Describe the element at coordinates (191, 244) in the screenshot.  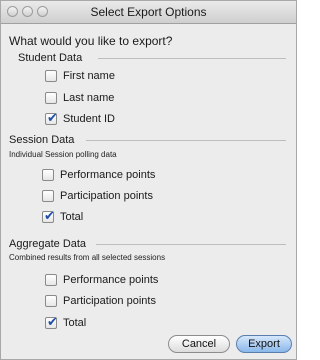
I see `aggregate-data-divider` at that location.